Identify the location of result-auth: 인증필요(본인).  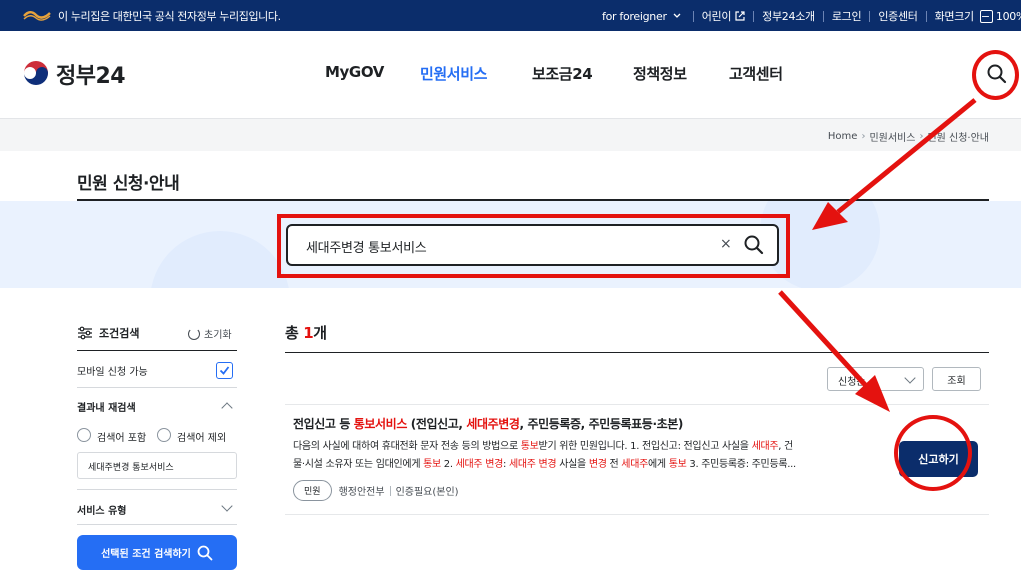
(427, 492).